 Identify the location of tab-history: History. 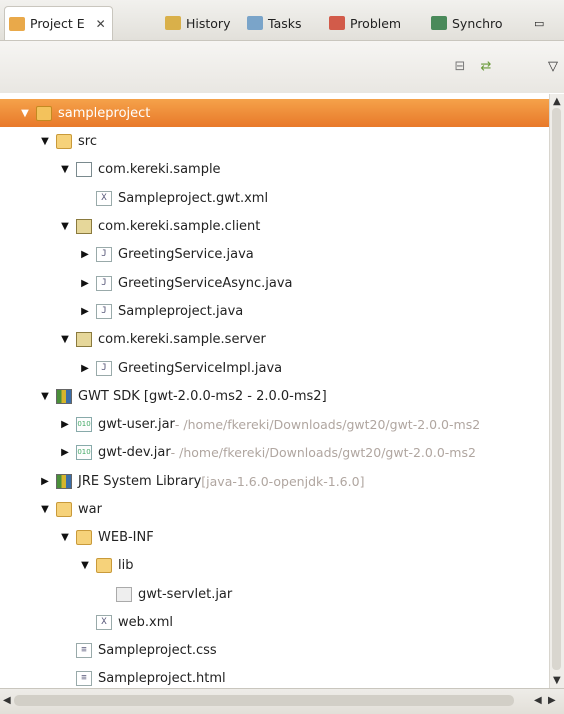
(197, 23).